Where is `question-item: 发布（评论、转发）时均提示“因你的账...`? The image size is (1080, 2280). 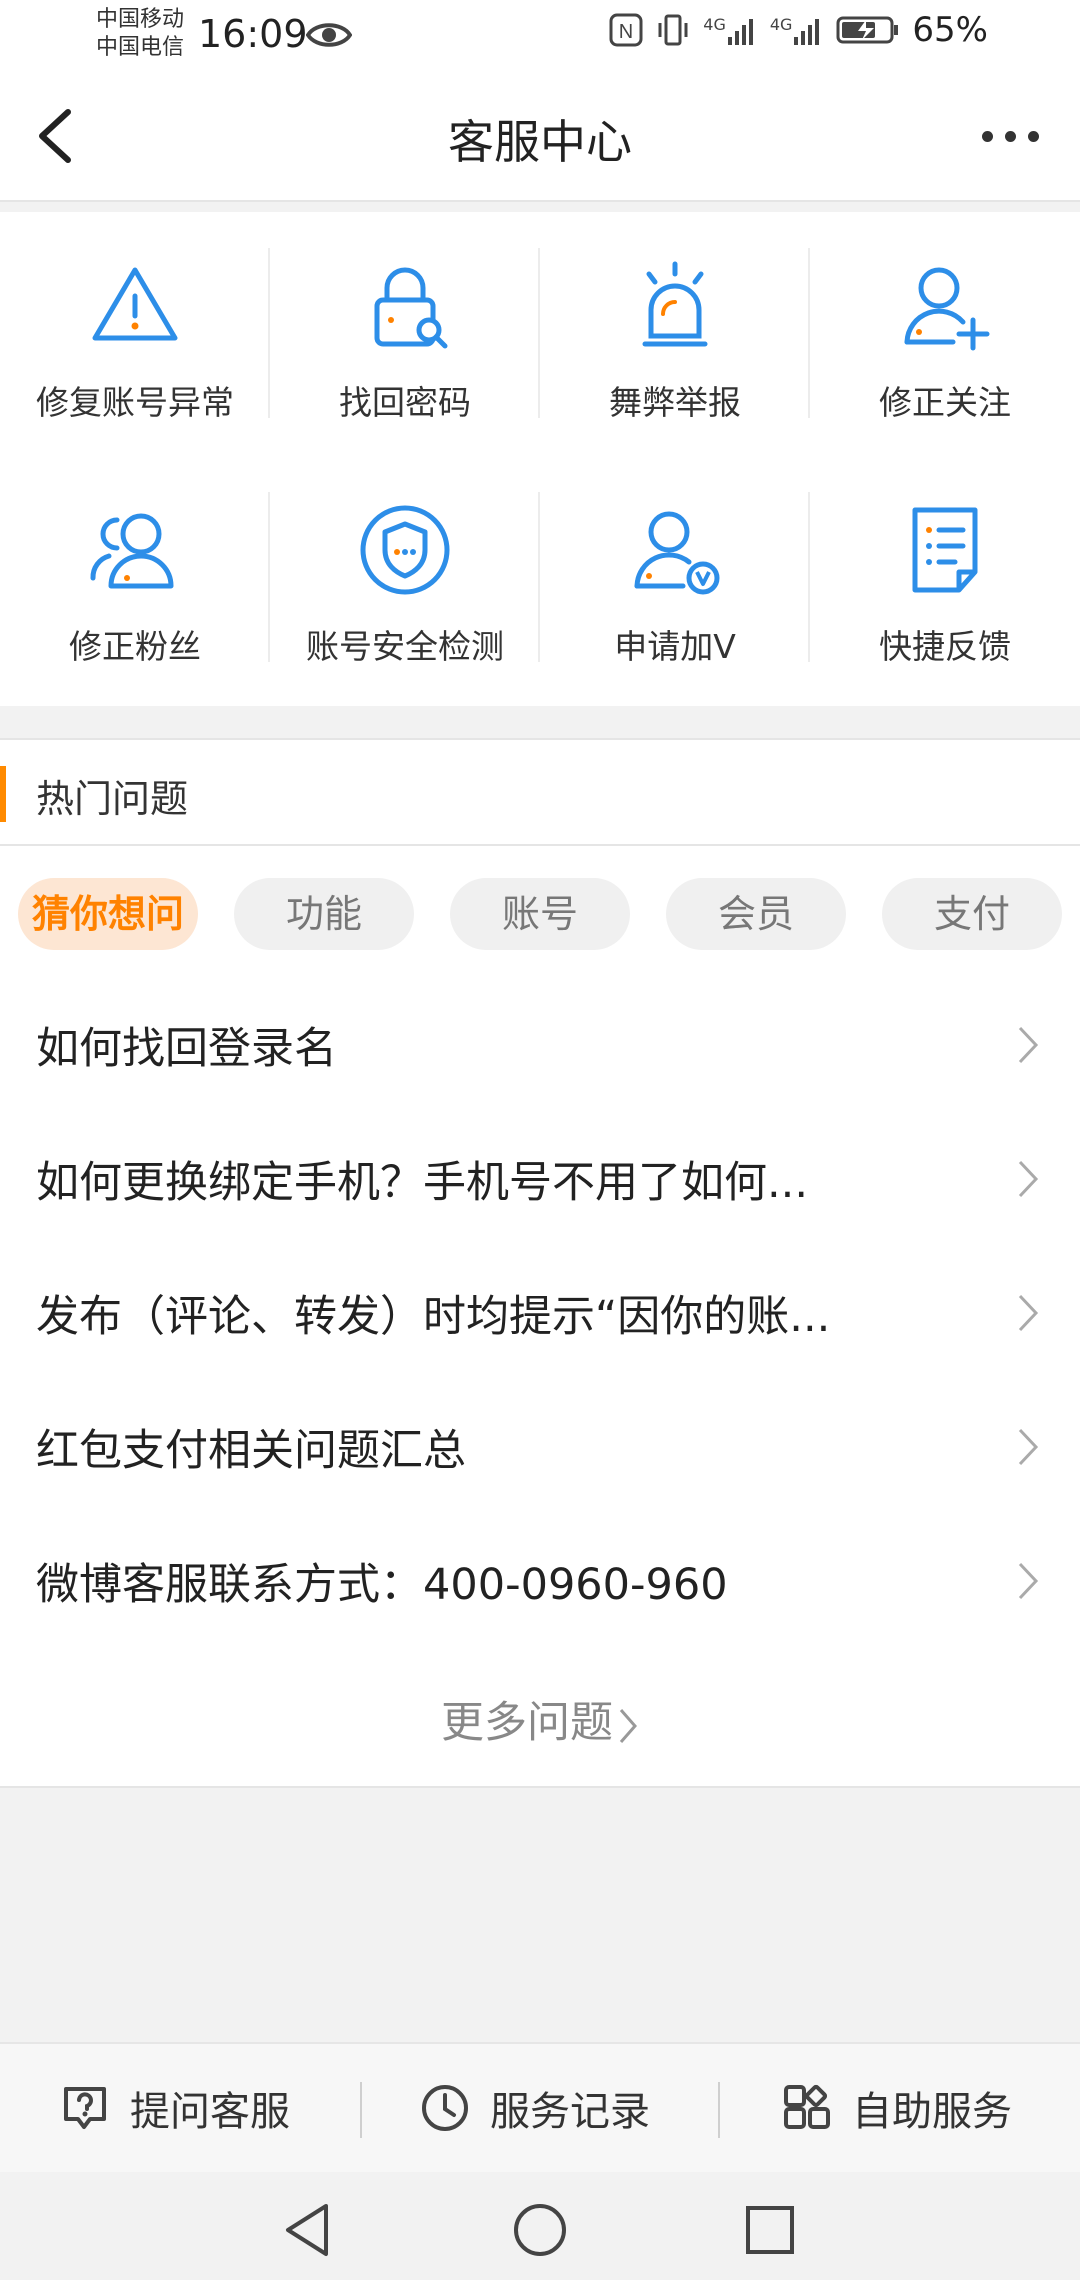 question-item: 发布（评论、转发）时均提示“因你的账... is located at coordinates (540, 1313).